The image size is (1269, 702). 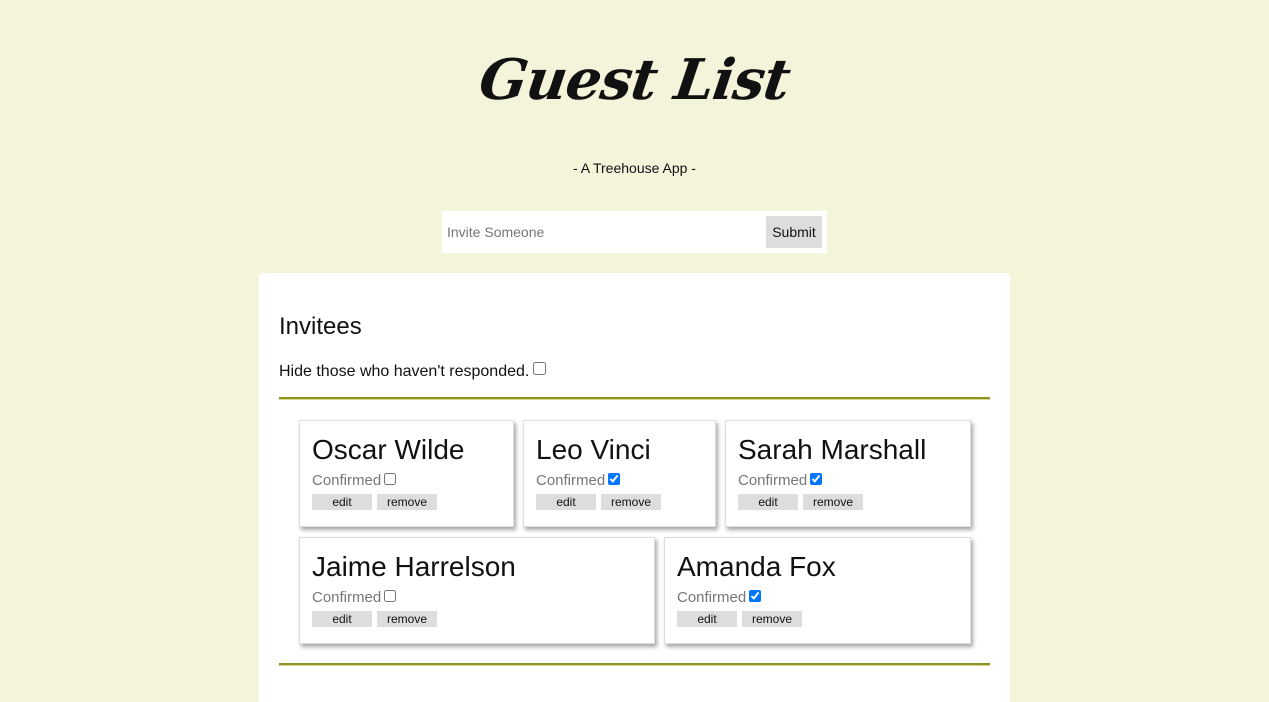 What do you see at coordinates (817, 590) in the screenshot?
I see `invitee-card: Amanda Fox Confirmed edit remove` at bounding box center [817, 590].